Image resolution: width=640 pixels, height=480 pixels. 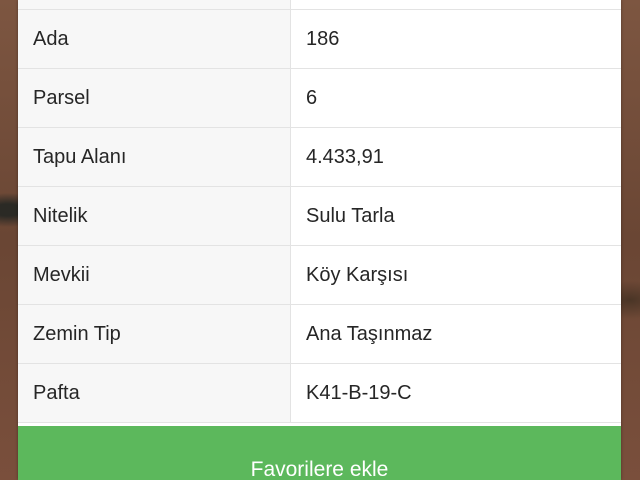 What do you see at coordinates (455, 39) in the screenshot?
I see `row-value-ada: 186` at bounding box center [455, 39].